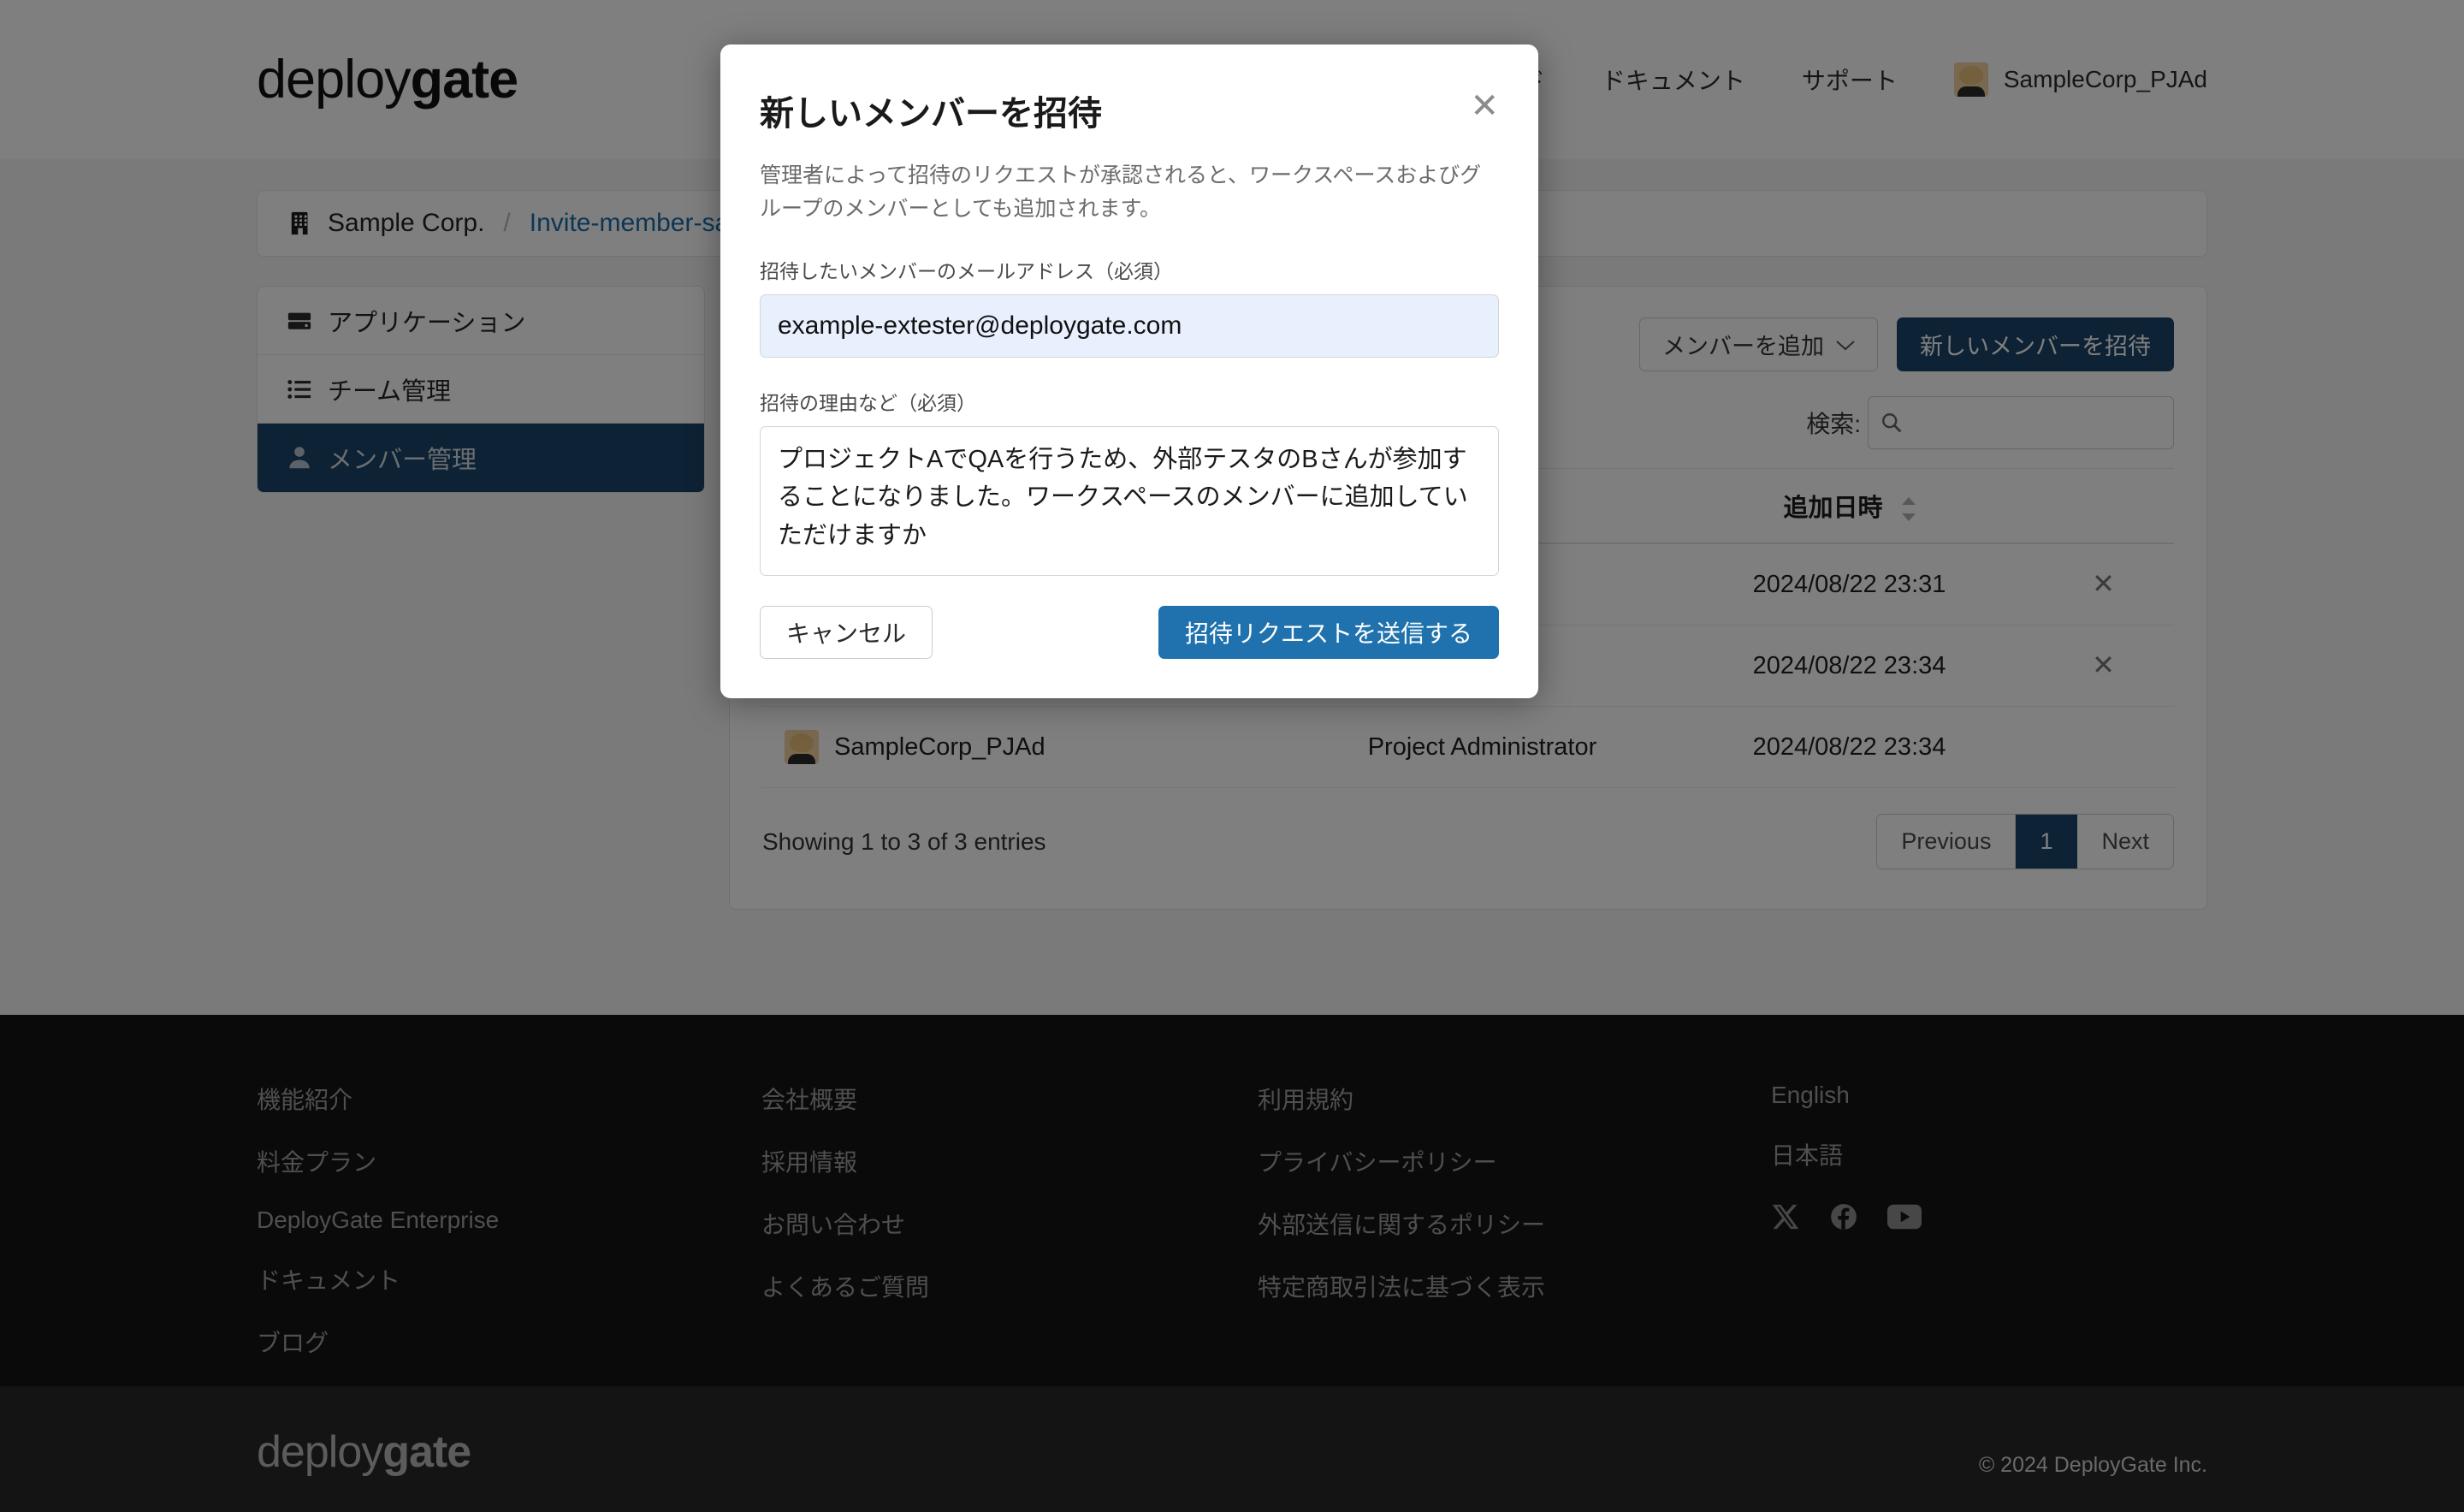 The height and width of the screenshot is (1512, 2464). Describe the element at coordinates (1115, 110) in the screenshot. I see `modal-title: 新しいメンバーを招待` at that location.